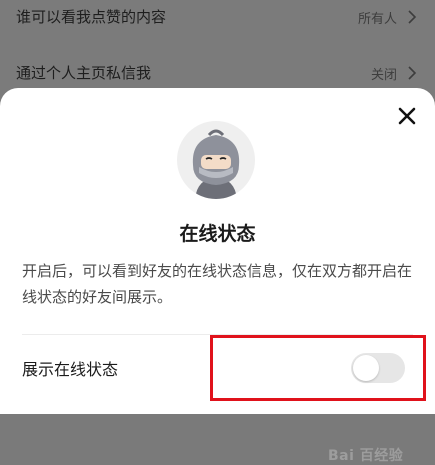 This screenshot has height=465, width=435. I want to click on settings-row-who-can-see-likes: 谁可以看我点赞的内容 所有人, so click(217, 17).